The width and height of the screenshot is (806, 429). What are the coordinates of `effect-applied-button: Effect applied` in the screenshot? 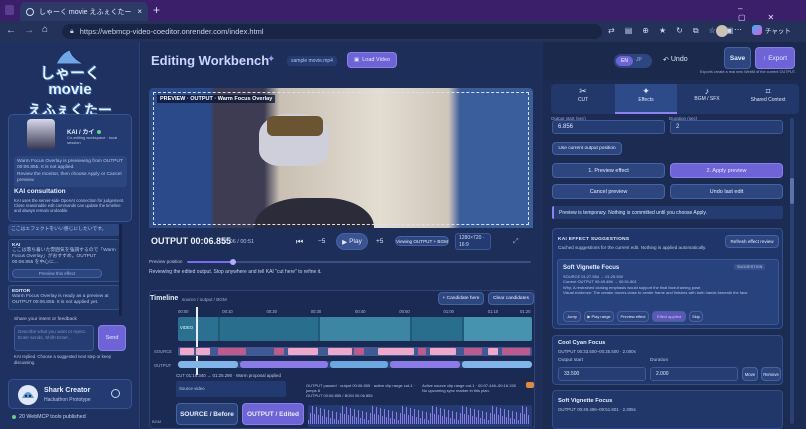 It's located at (669, 316).